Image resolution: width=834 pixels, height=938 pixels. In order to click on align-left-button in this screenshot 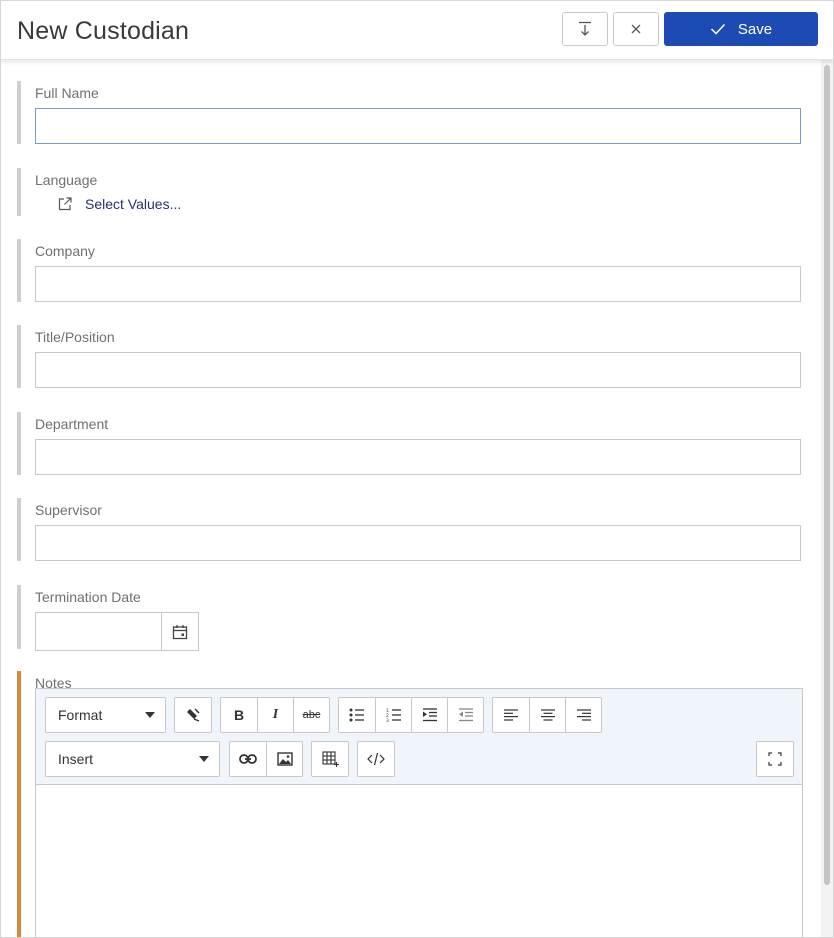, I will do `click(511, 715)`.